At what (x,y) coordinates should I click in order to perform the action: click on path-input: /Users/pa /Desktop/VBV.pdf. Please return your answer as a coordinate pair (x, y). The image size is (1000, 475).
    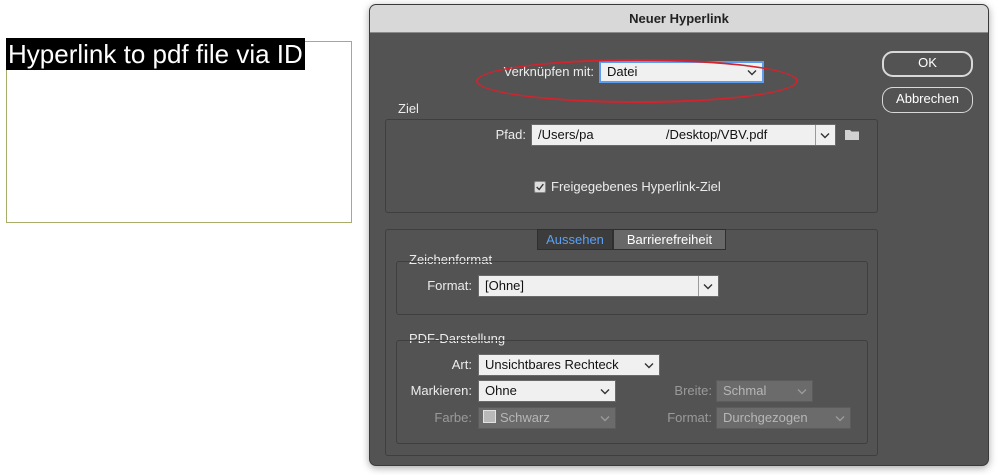
    Looking at the image, I should click on (683, 135).